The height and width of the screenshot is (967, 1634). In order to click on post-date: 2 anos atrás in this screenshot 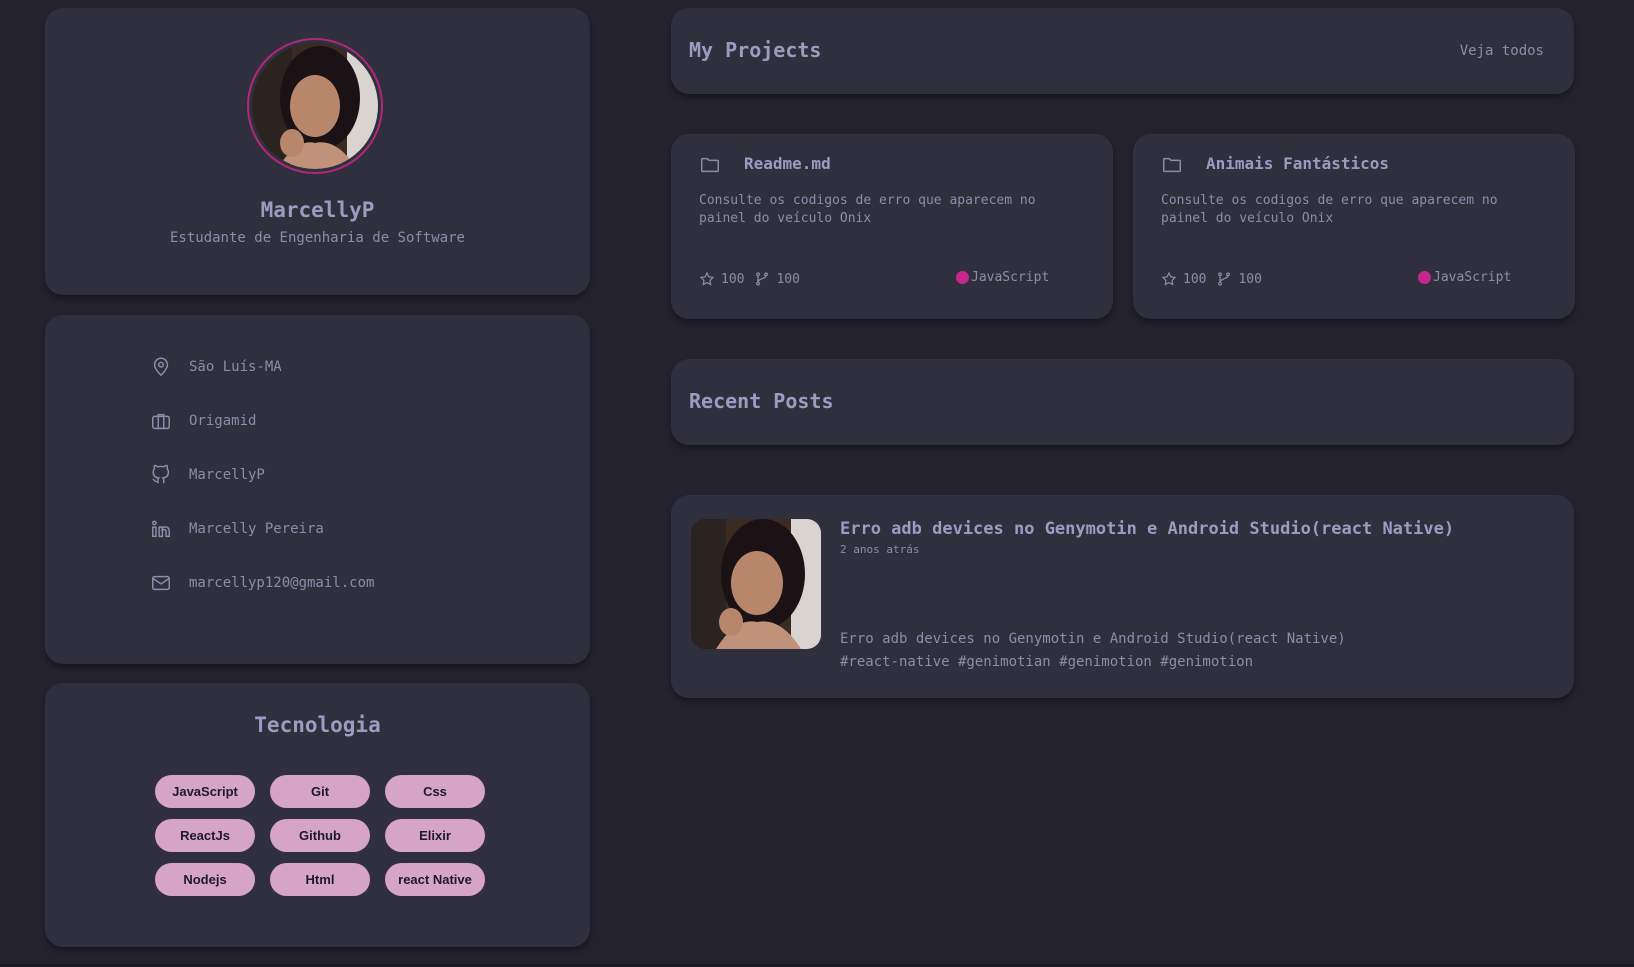, I will do `click(880, 549)`.